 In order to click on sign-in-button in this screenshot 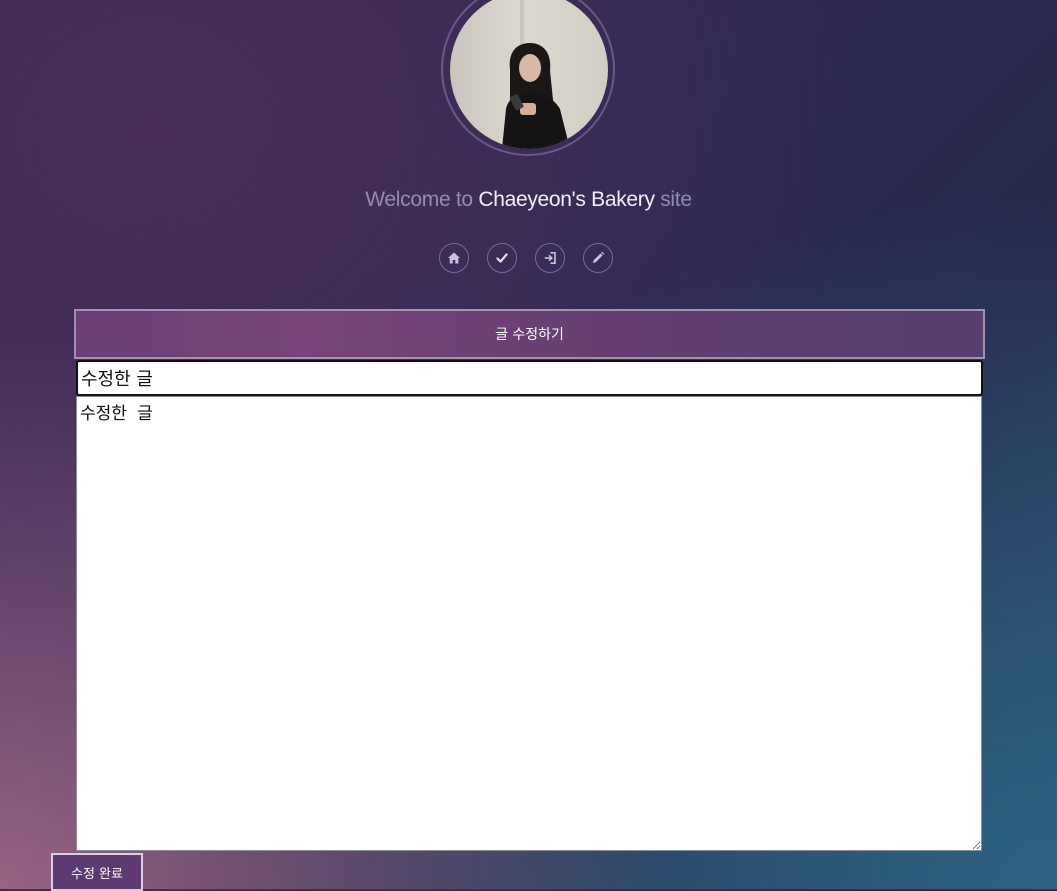, I will do `click(550, 258)`.